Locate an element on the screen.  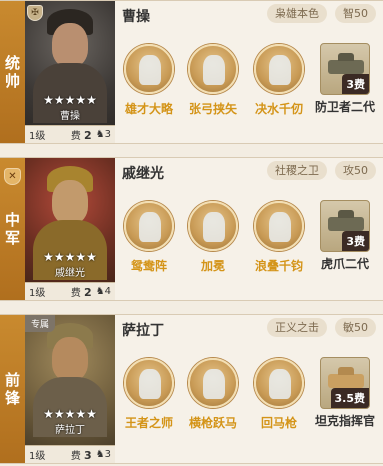
role-char: 中 is located at coordinates (12, 220).